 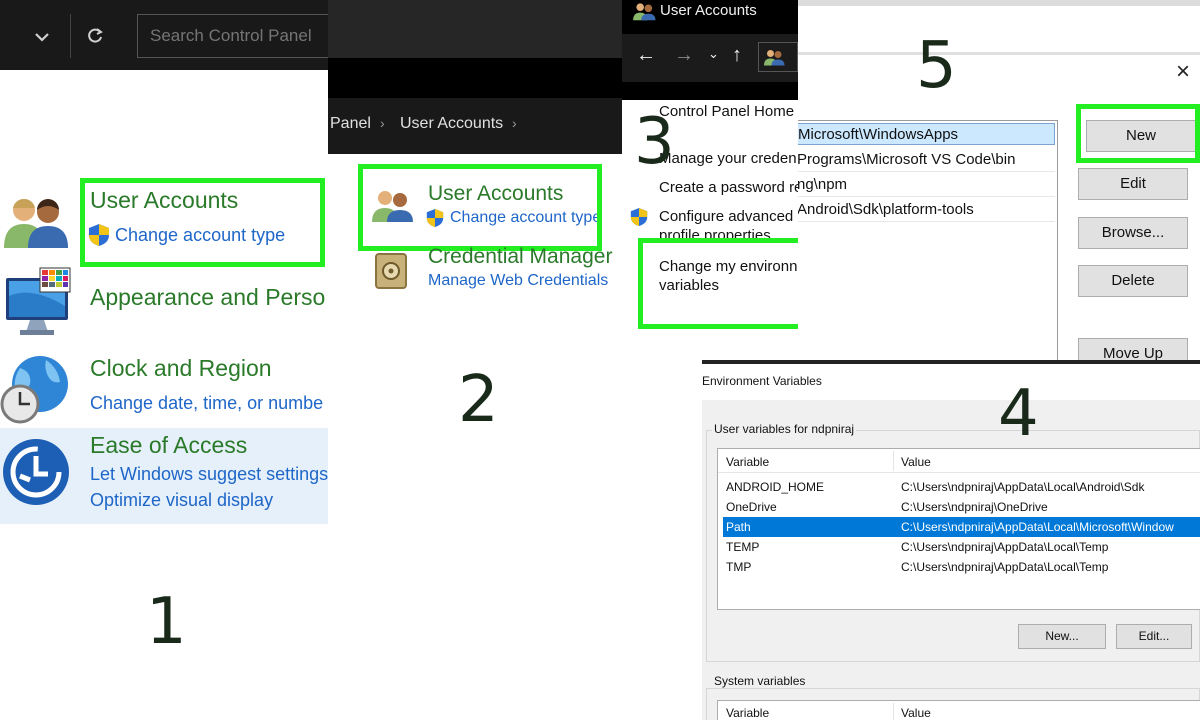 I want to click on breadcrumb: Panel › User Accounts ›, so click(x=475, y=126).